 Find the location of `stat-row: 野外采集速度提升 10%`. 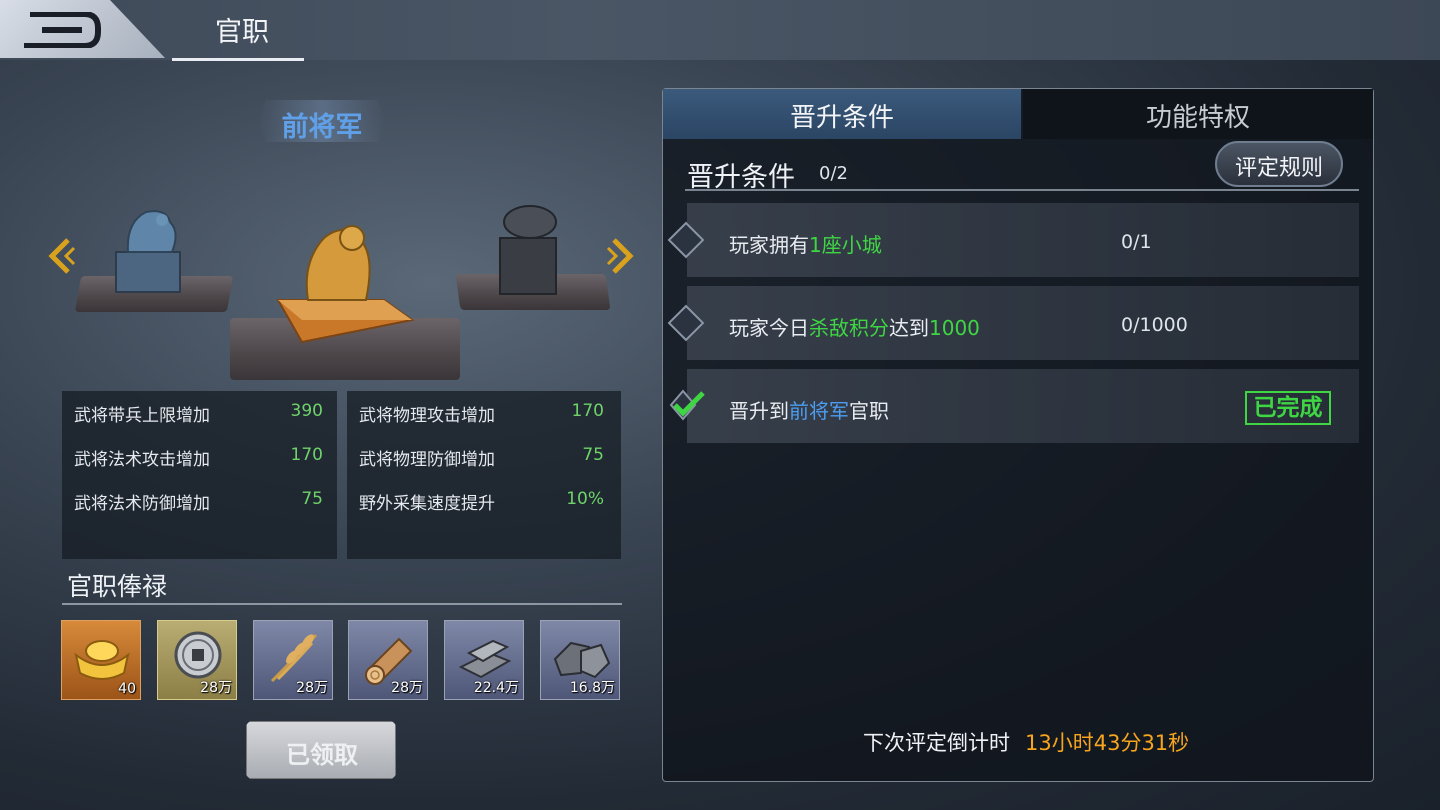

stat-row: 野外采集速度提升 10% is located at coordinates (481, 498).